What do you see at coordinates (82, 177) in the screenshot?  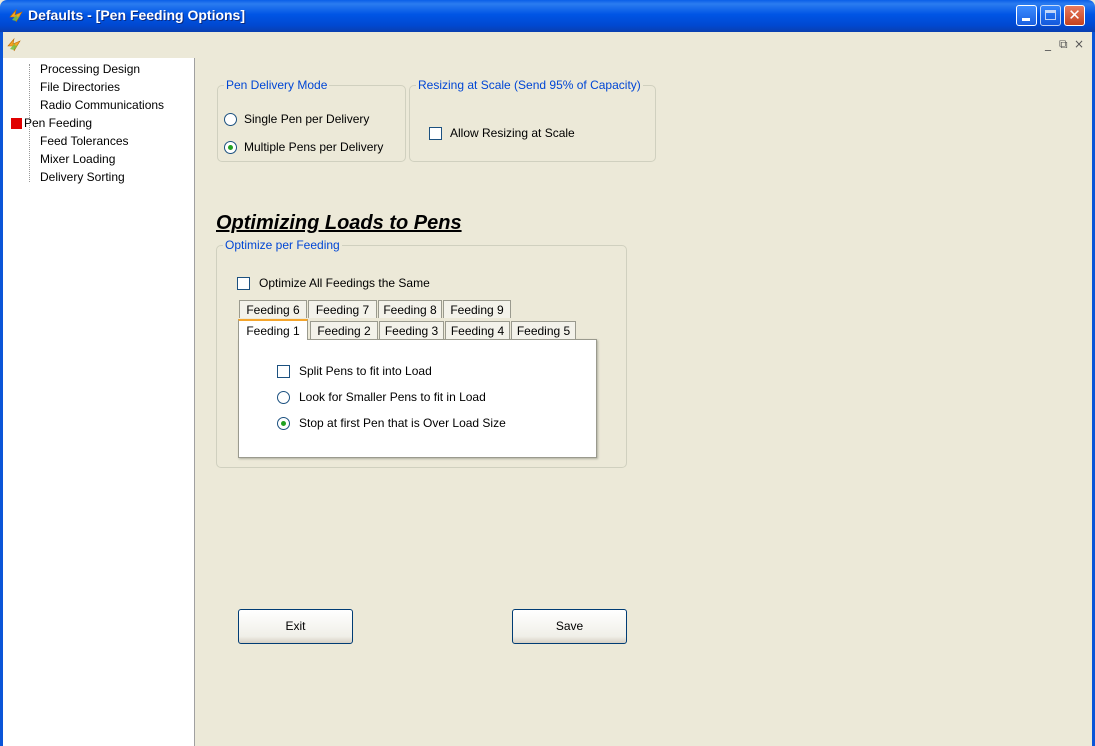 I see `tree-item-label: Delivery Sorting` at bounding box center [82, 177].